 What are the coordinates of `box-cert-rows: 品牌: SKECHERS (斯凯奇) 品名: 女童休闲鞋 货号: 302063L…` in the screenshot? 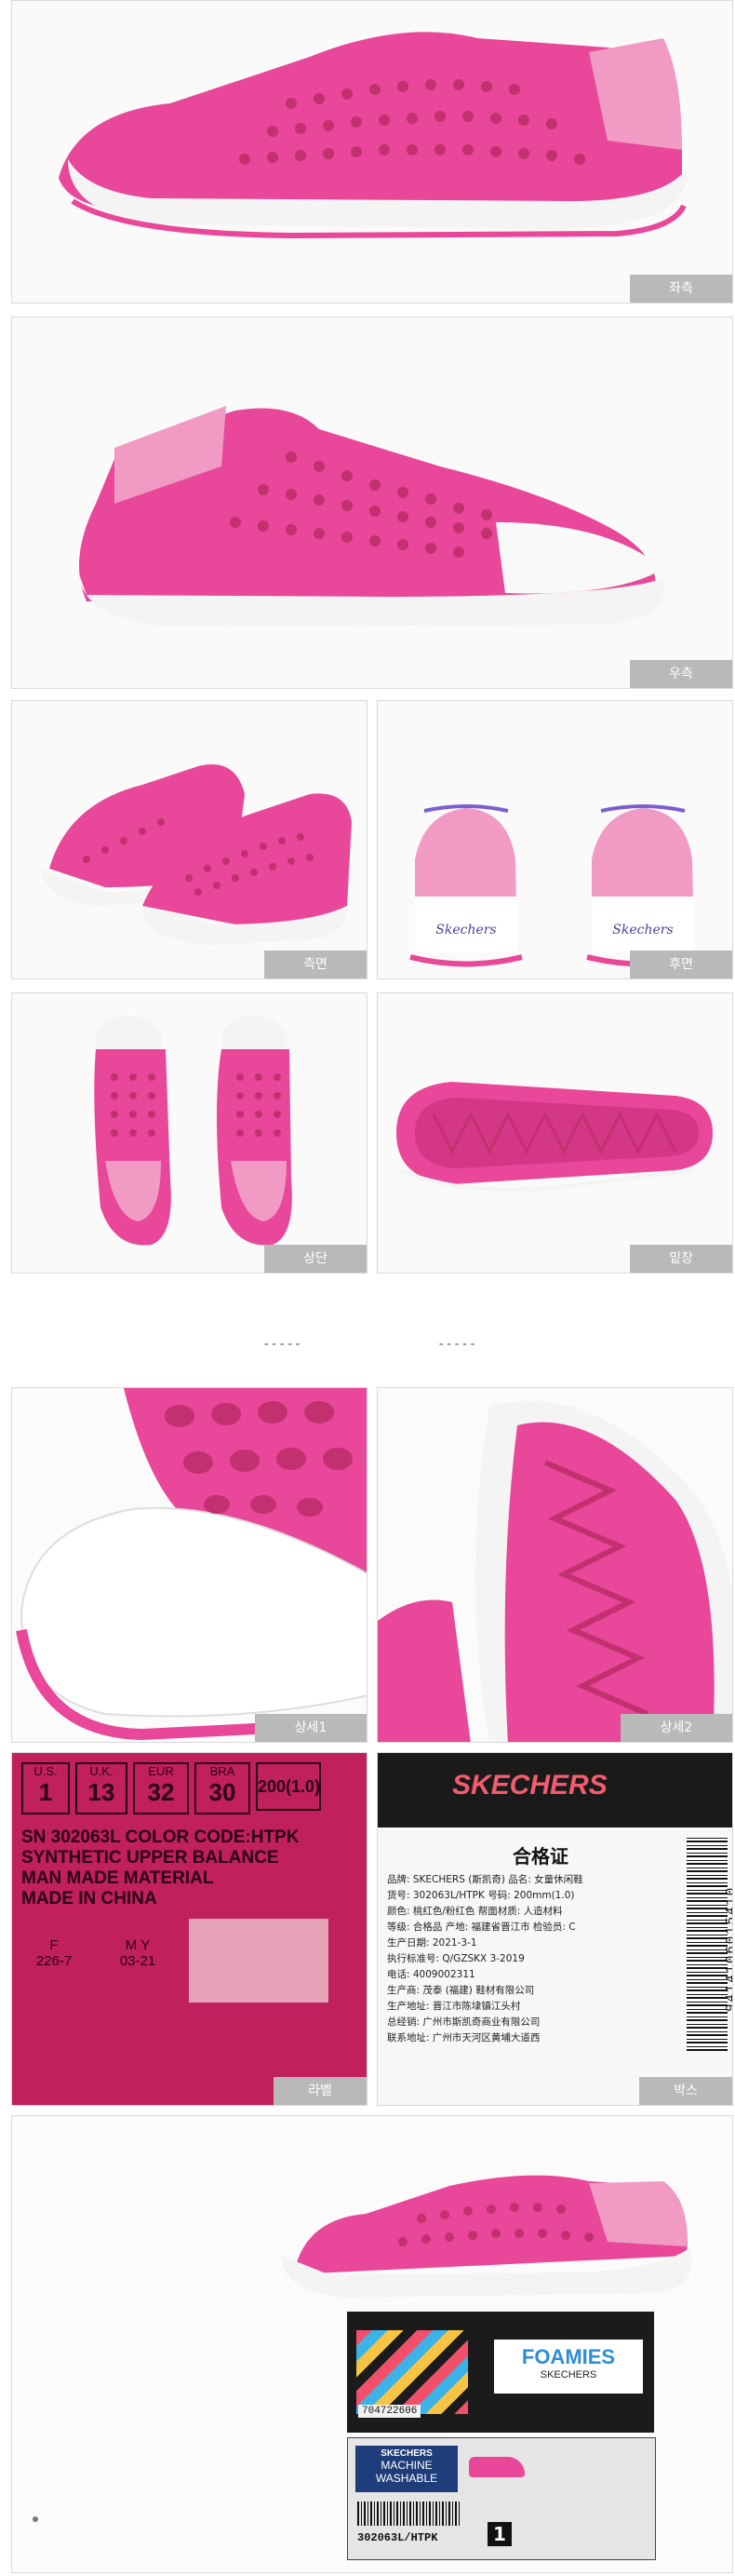 It's located at (531, 1959).